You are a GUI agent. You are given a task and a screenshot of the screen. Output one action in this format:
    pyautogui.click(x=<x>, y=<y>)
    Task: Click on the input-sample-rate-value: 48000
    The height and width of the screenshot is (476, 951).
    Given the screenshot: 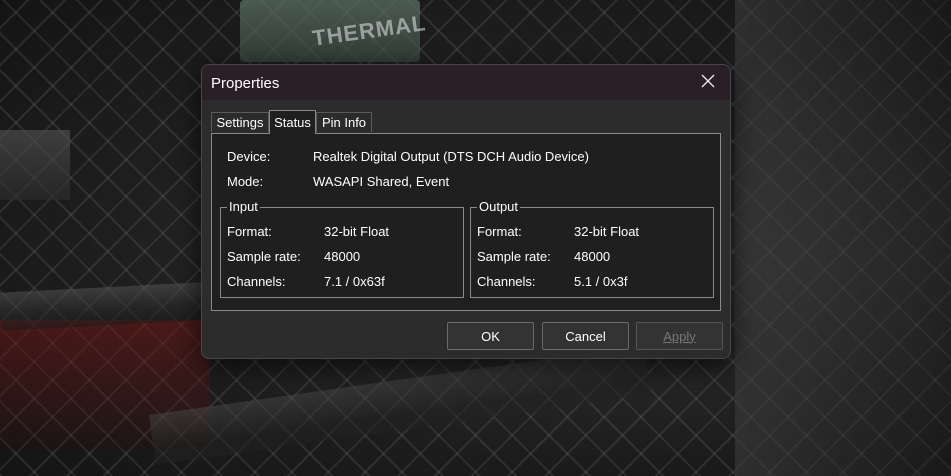 What is the action you would take?
    pyautogui.click(x=342, y=256)
    